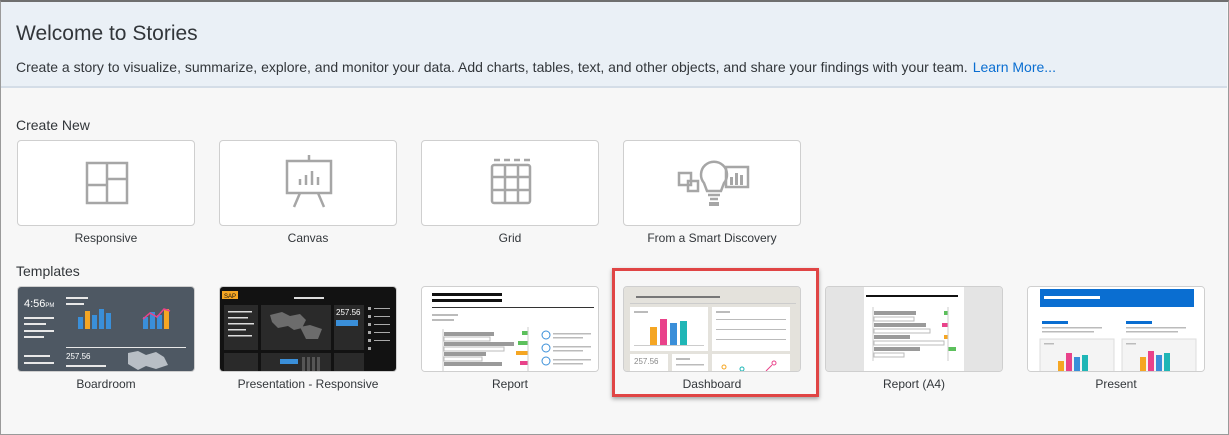 This screenshot has height=435, width=1229. What do you see at coordinates (53, 125) in the screenshot?
I see `create-new-label: Create New` at bounding box center [53, 125].